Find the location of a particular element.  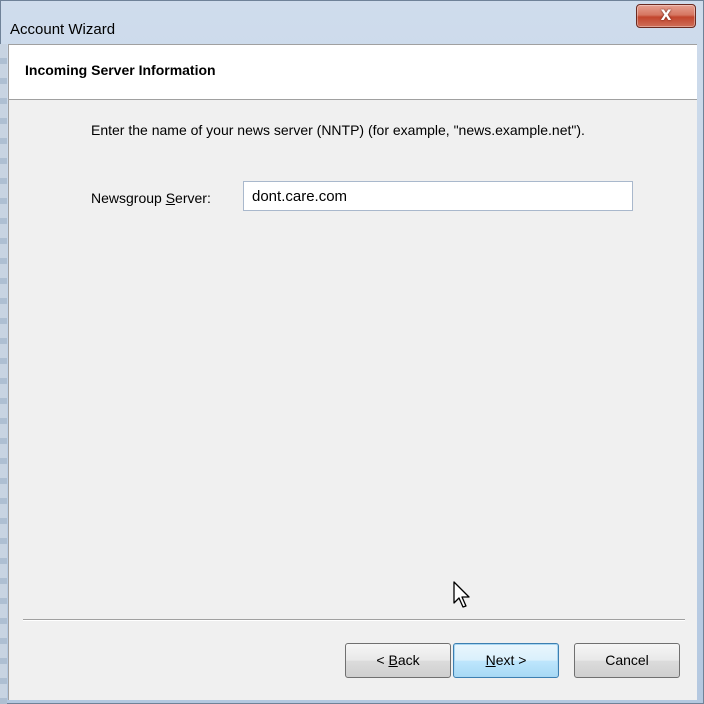

back-button: < Back is located at coordinates (398, 660).